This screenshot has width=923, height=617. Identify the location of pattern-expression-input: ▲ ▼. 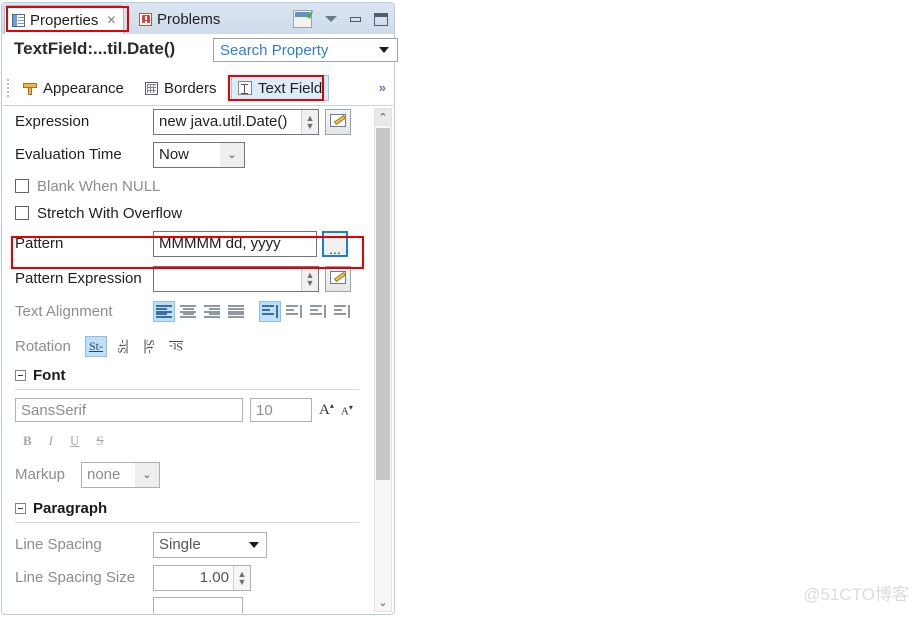
(236, 278).